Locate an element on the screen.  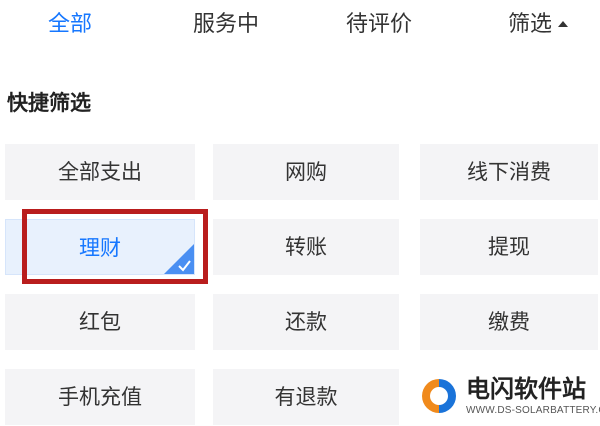
filter-option-mobile-topup: 手机充值 is located at coordinates (100, 397).